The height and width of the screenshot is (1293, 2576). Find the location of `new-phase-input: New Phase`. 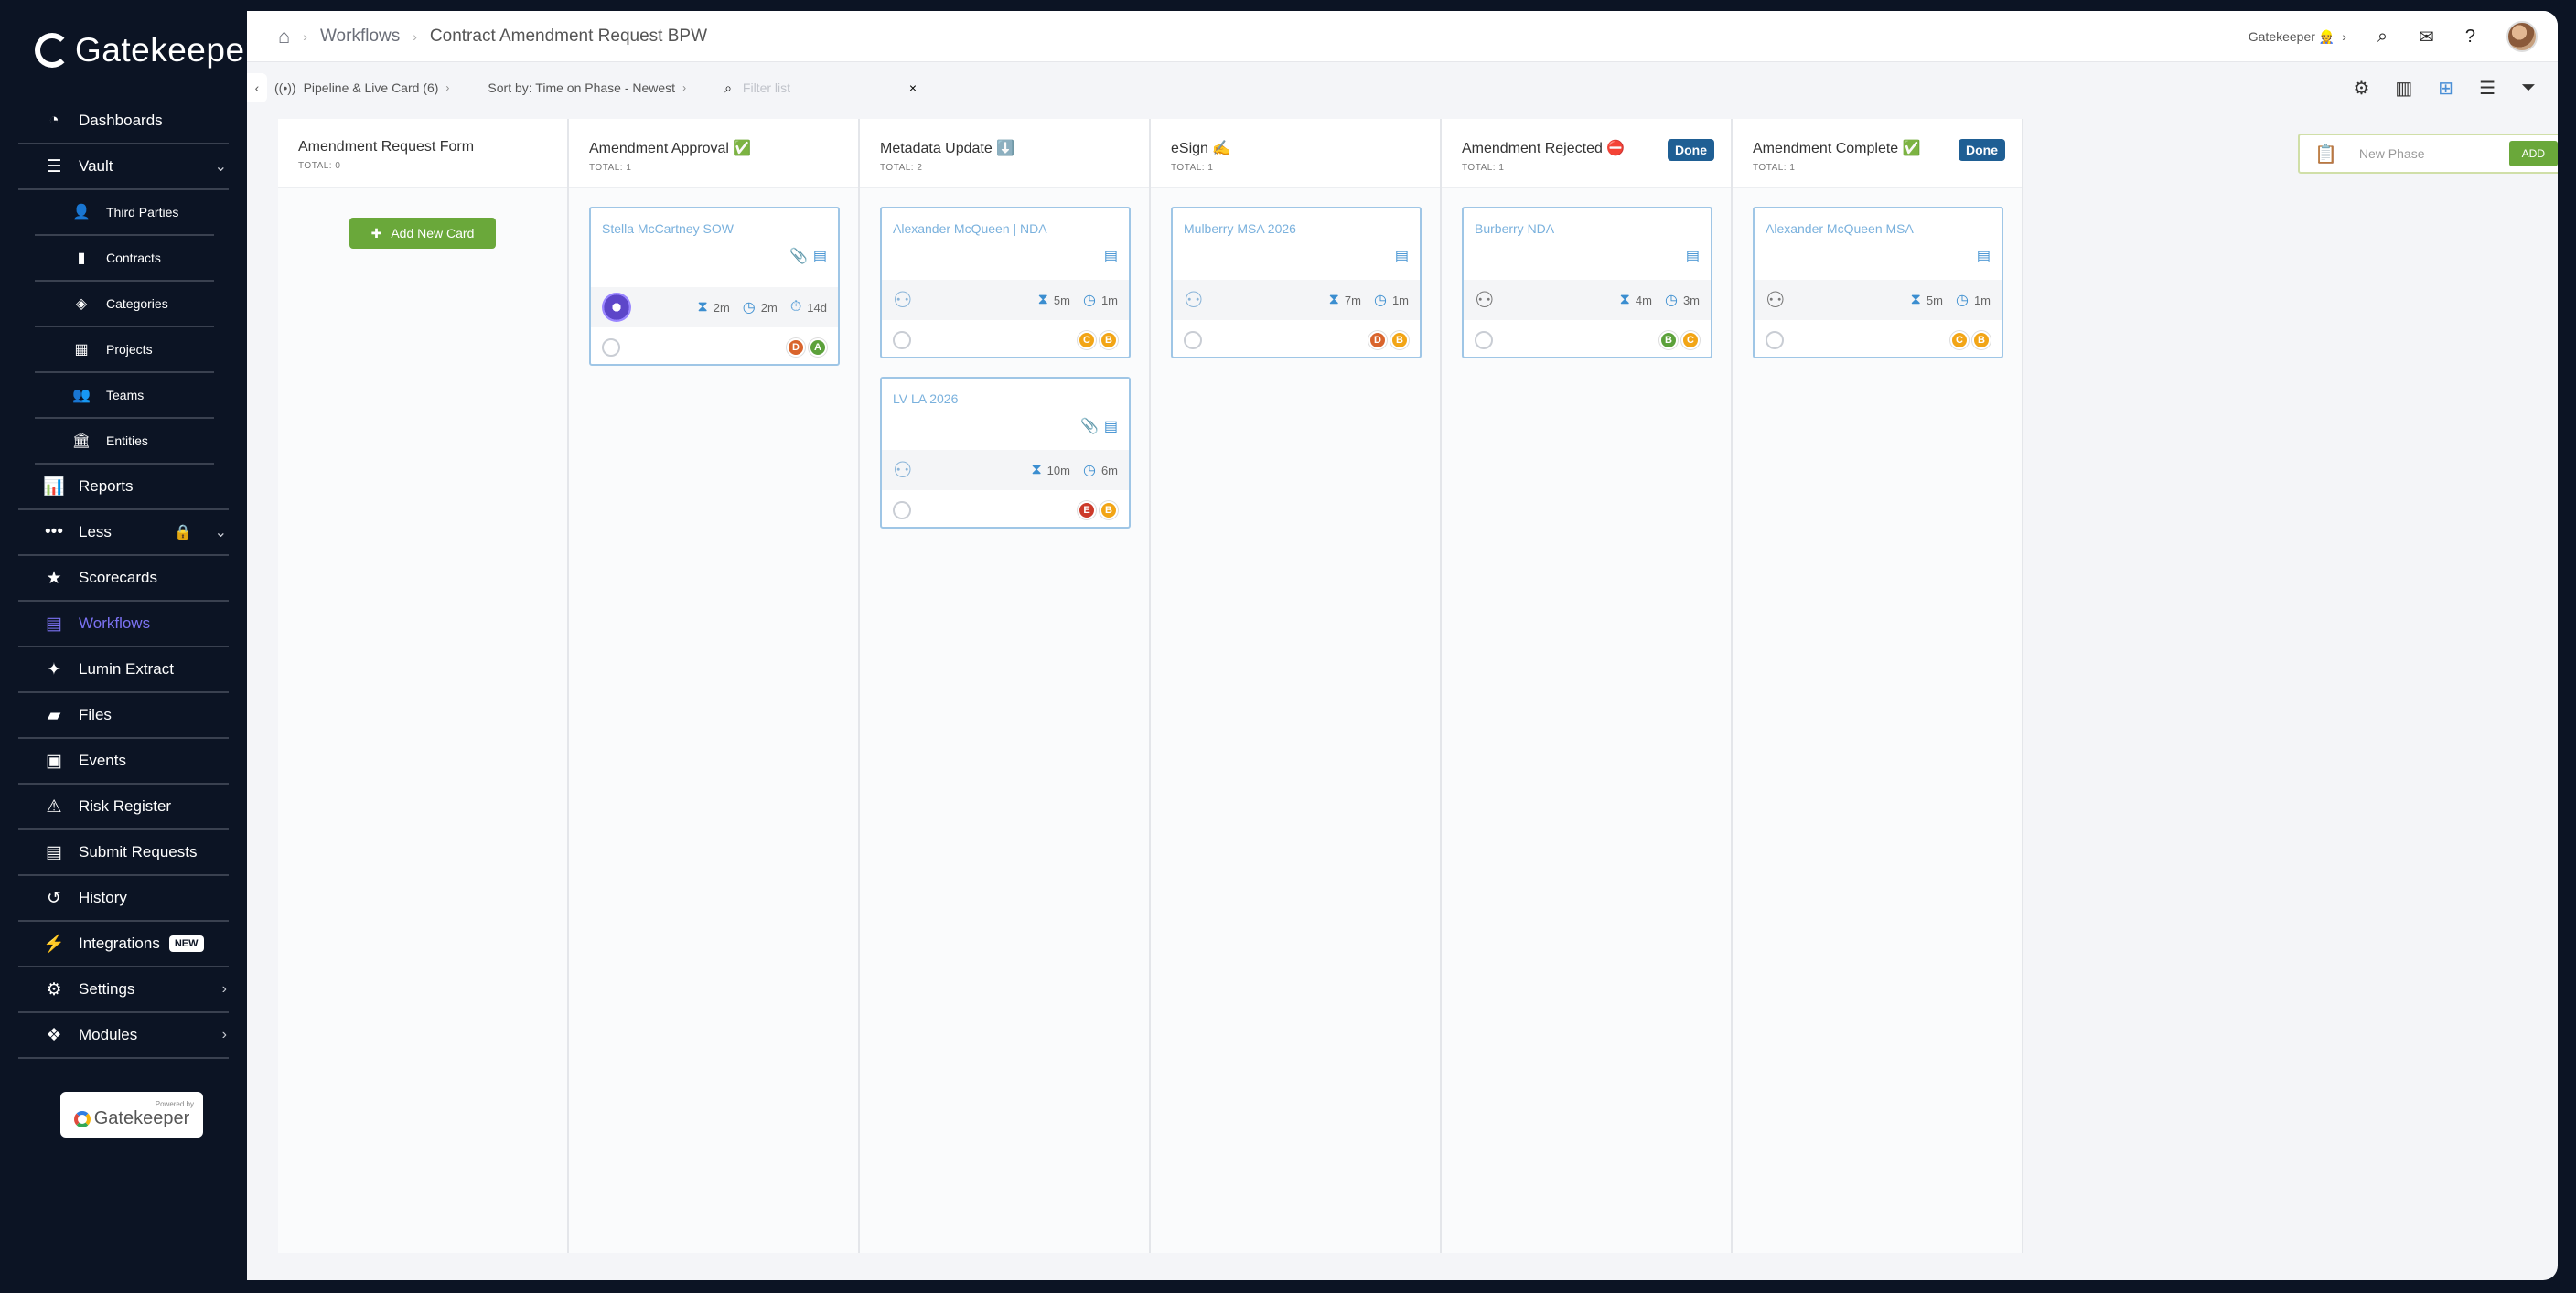

new-phase-input: New Phase is located at coordinates (2392, 153).